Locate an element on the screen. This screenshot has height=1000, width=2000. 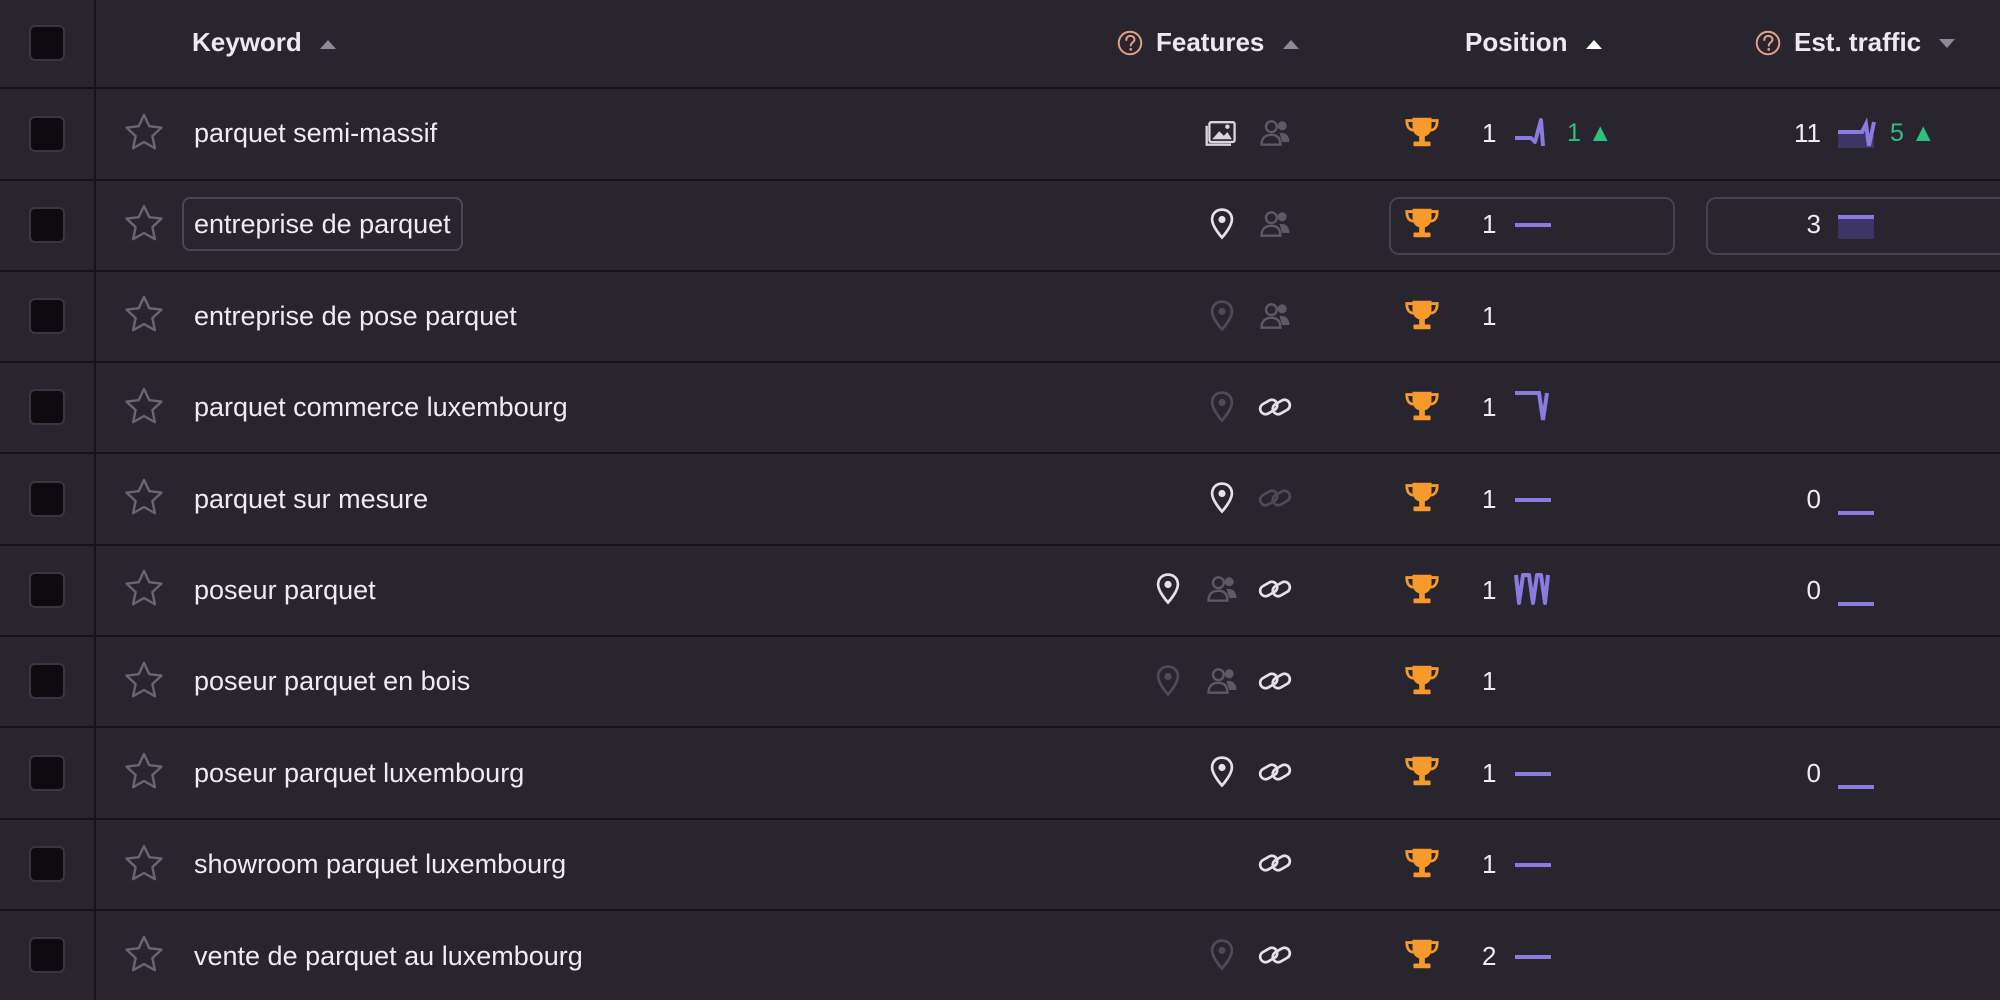
column-header-keyword: Keyword is located at coordinates (264, 42).